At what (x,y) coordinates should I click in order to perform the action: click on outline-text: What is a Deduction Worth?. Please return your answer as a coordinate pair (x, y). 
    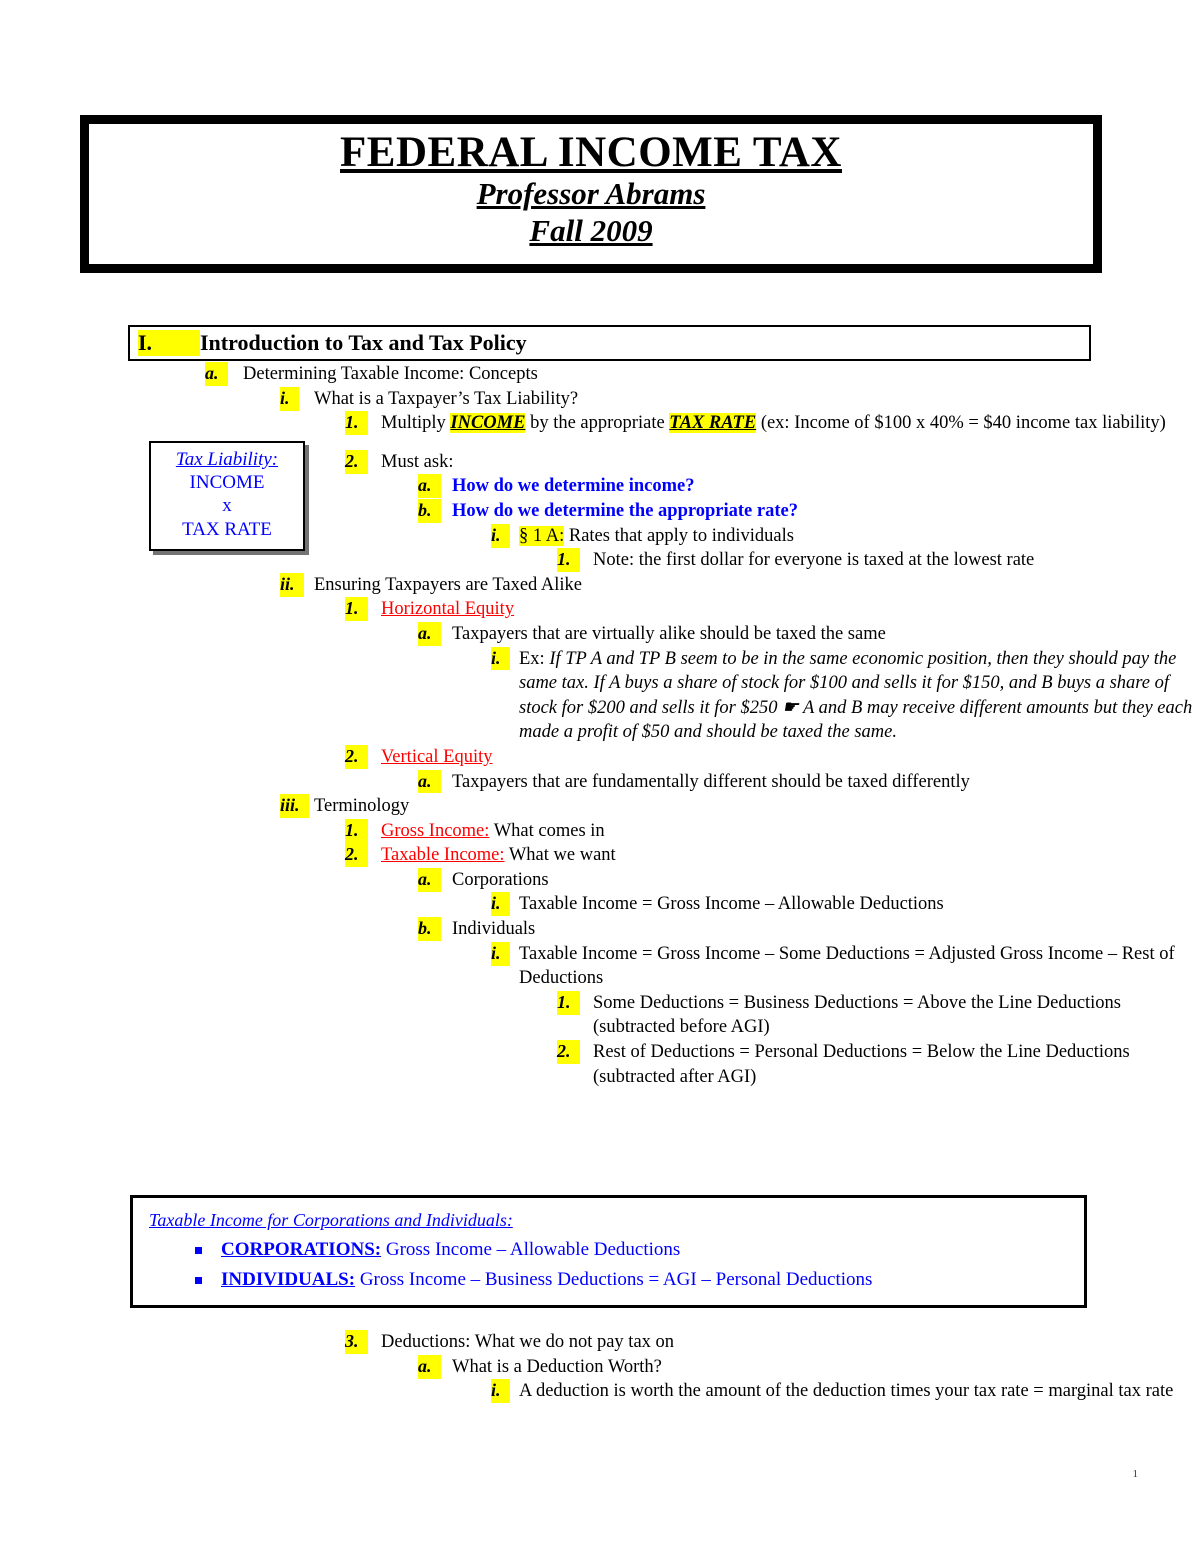
    Looking at the image, I should click on (557, 1366).